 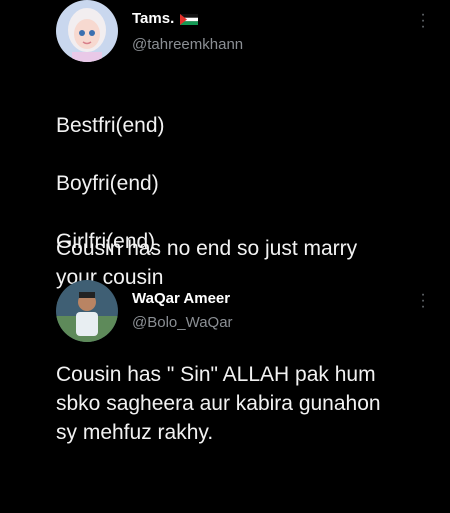 I want to click on tweet-line: Bestfri(end), so click(x=110, y=125).